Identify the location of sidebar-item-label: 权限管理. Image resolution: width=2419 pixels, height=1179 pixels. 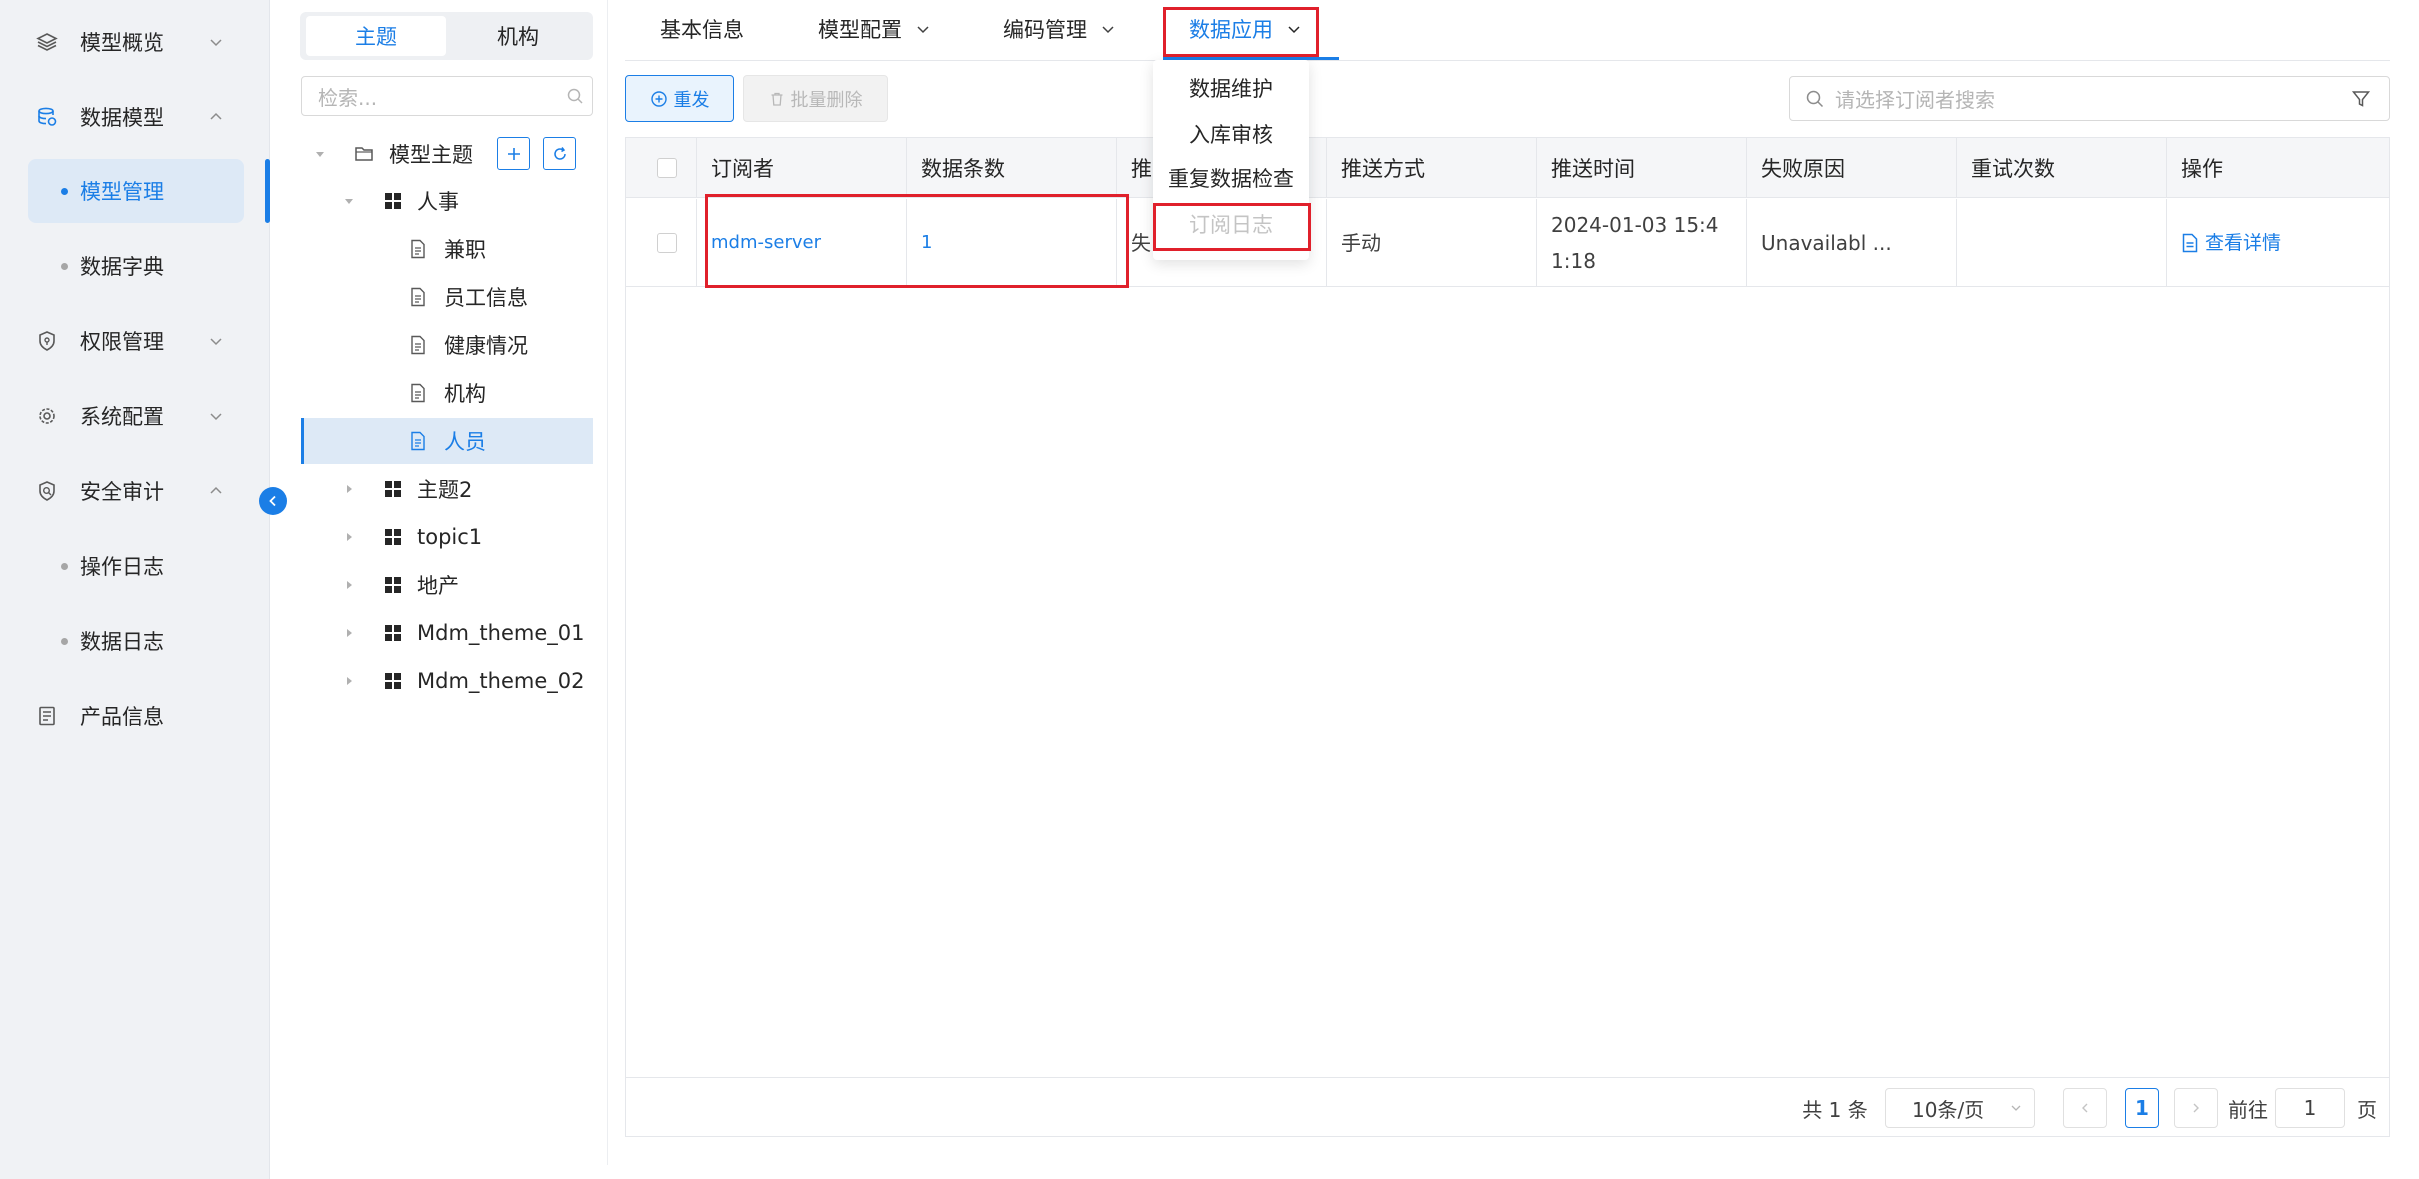
(122, 342).